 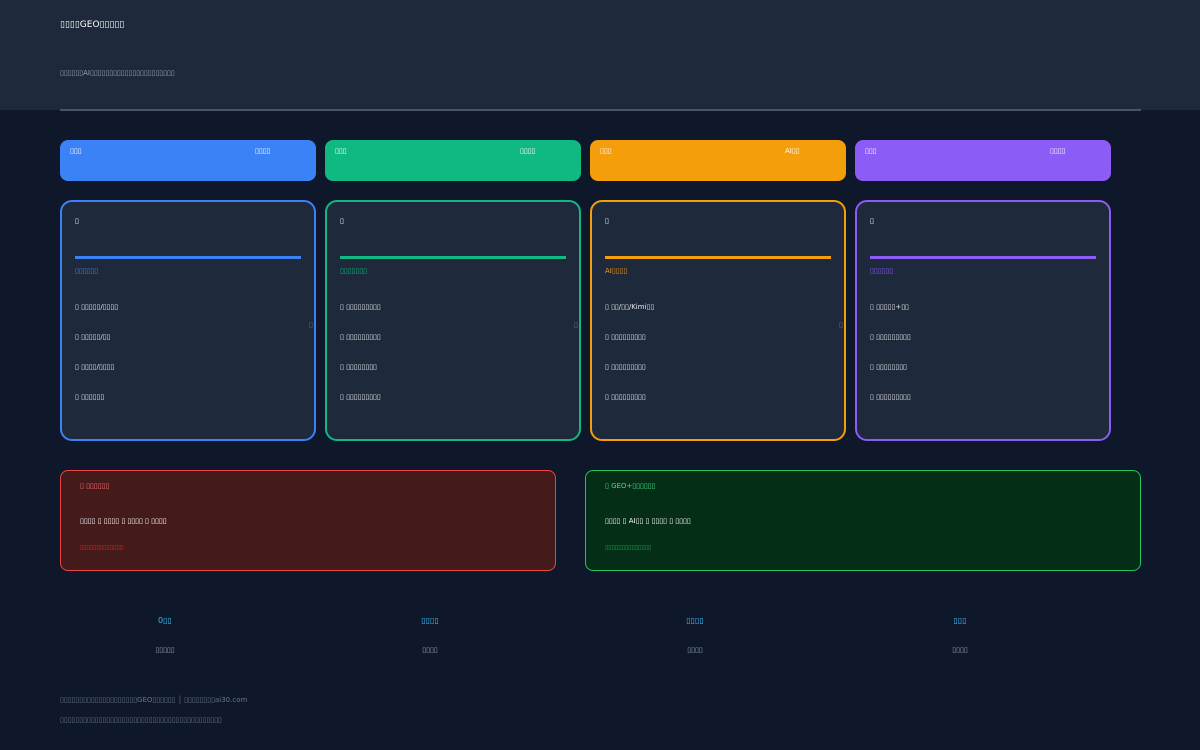 I want to click on card-item: ▯ ▯▯▯▯▯/▯▯▯▯, so click(x=97, y=307).